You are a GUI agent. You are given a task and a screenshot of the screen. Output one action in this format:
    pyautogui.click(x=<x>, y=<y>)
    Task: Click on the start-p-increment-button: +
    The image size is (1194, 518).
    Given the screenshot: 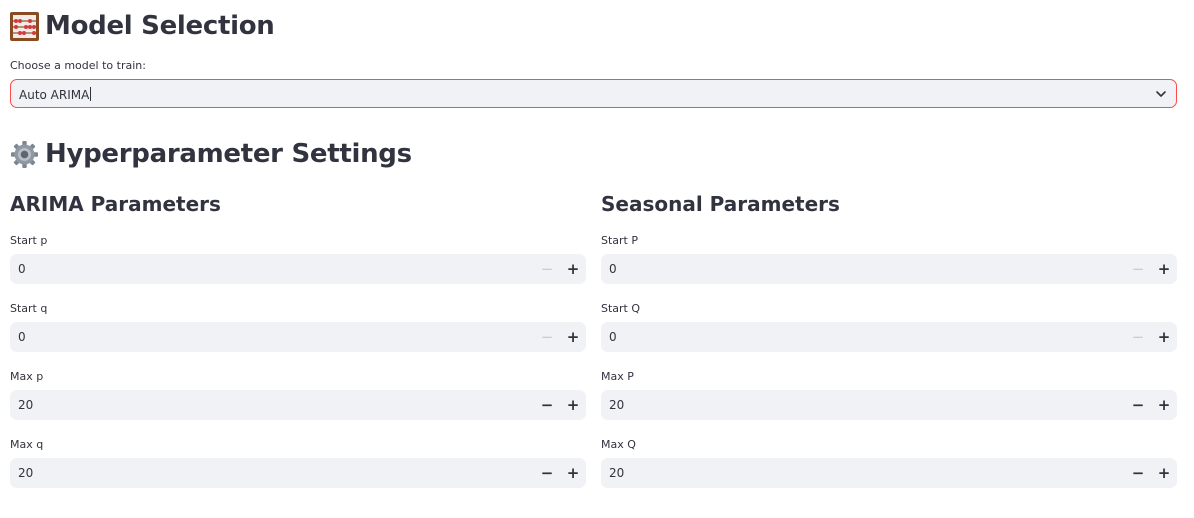 What is the action you would take?
    pyautogui.click(x=573, y=269)
    